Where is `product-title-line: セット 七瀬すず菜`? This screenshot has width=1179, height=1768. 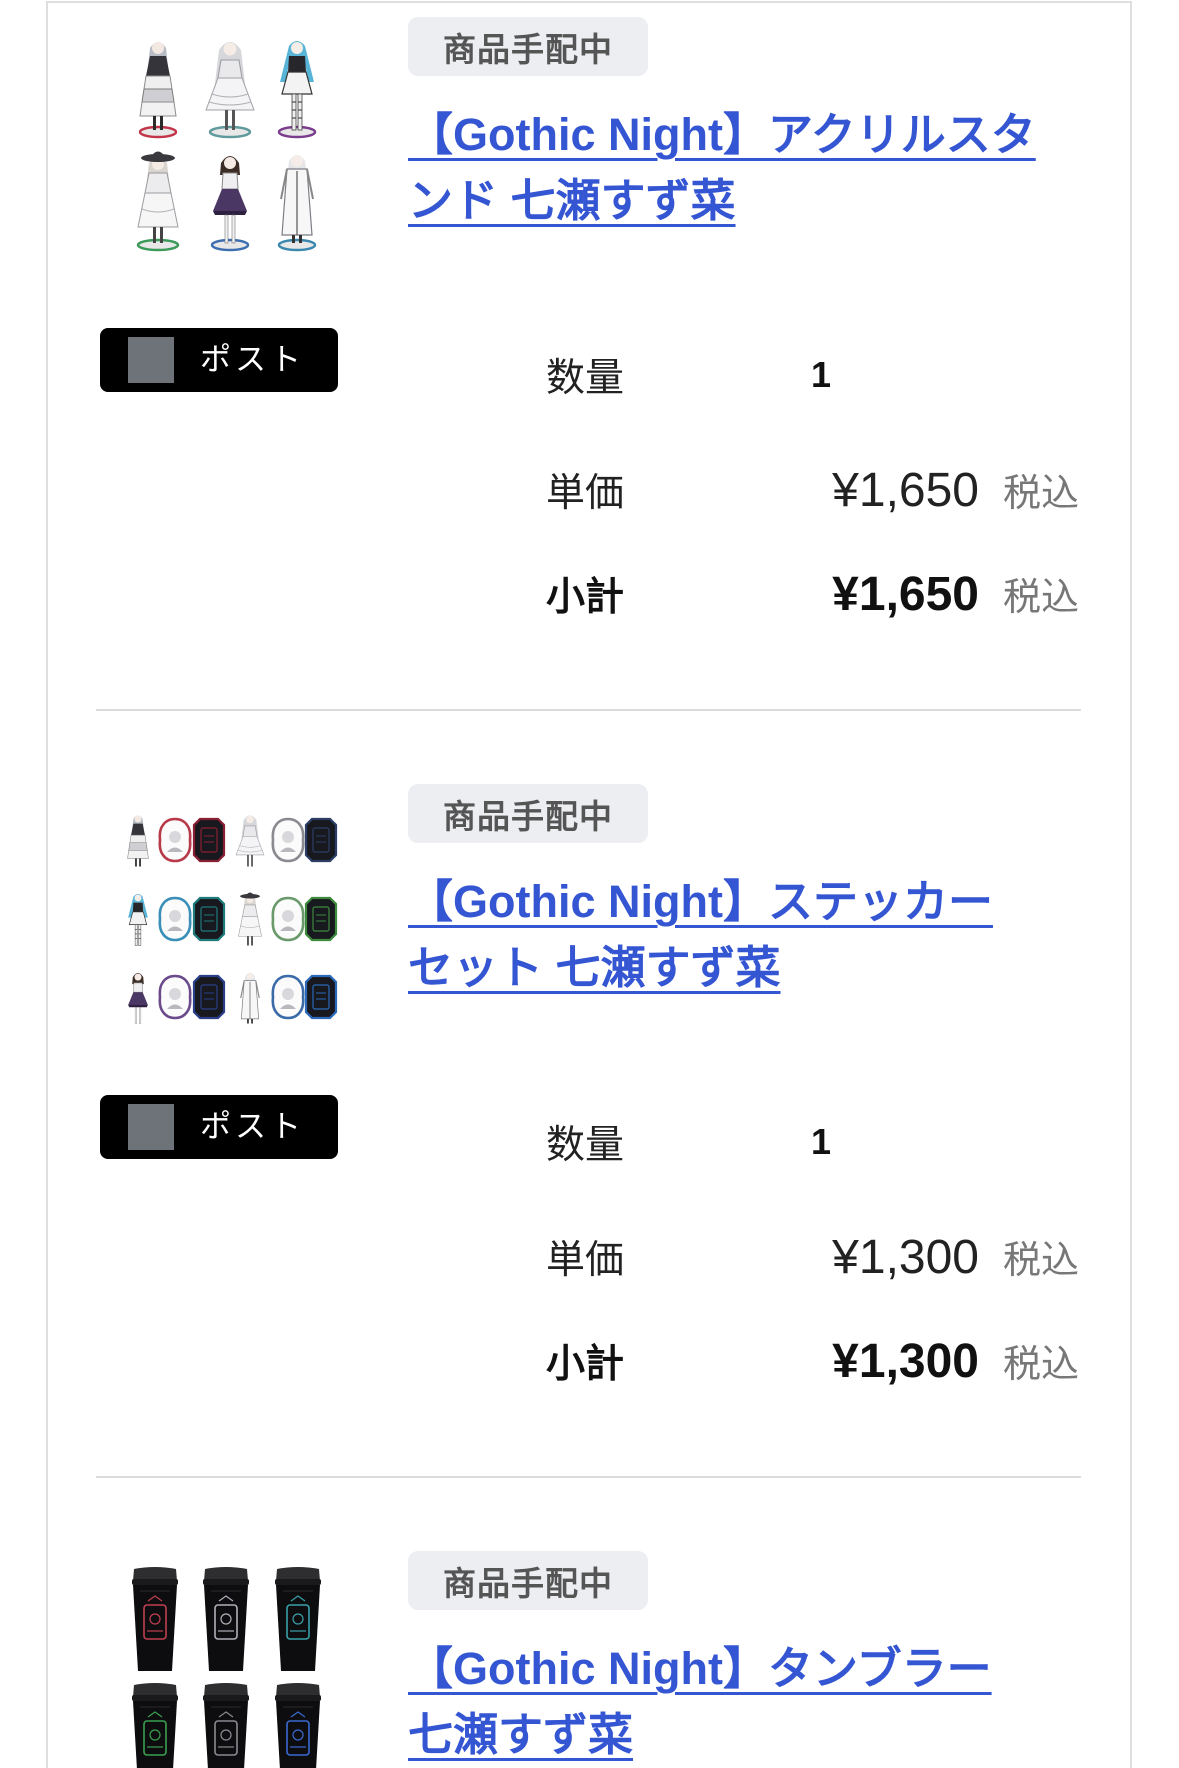 product-title-line: セット 七瀬すず菜 is located at coordinates (594, 967).